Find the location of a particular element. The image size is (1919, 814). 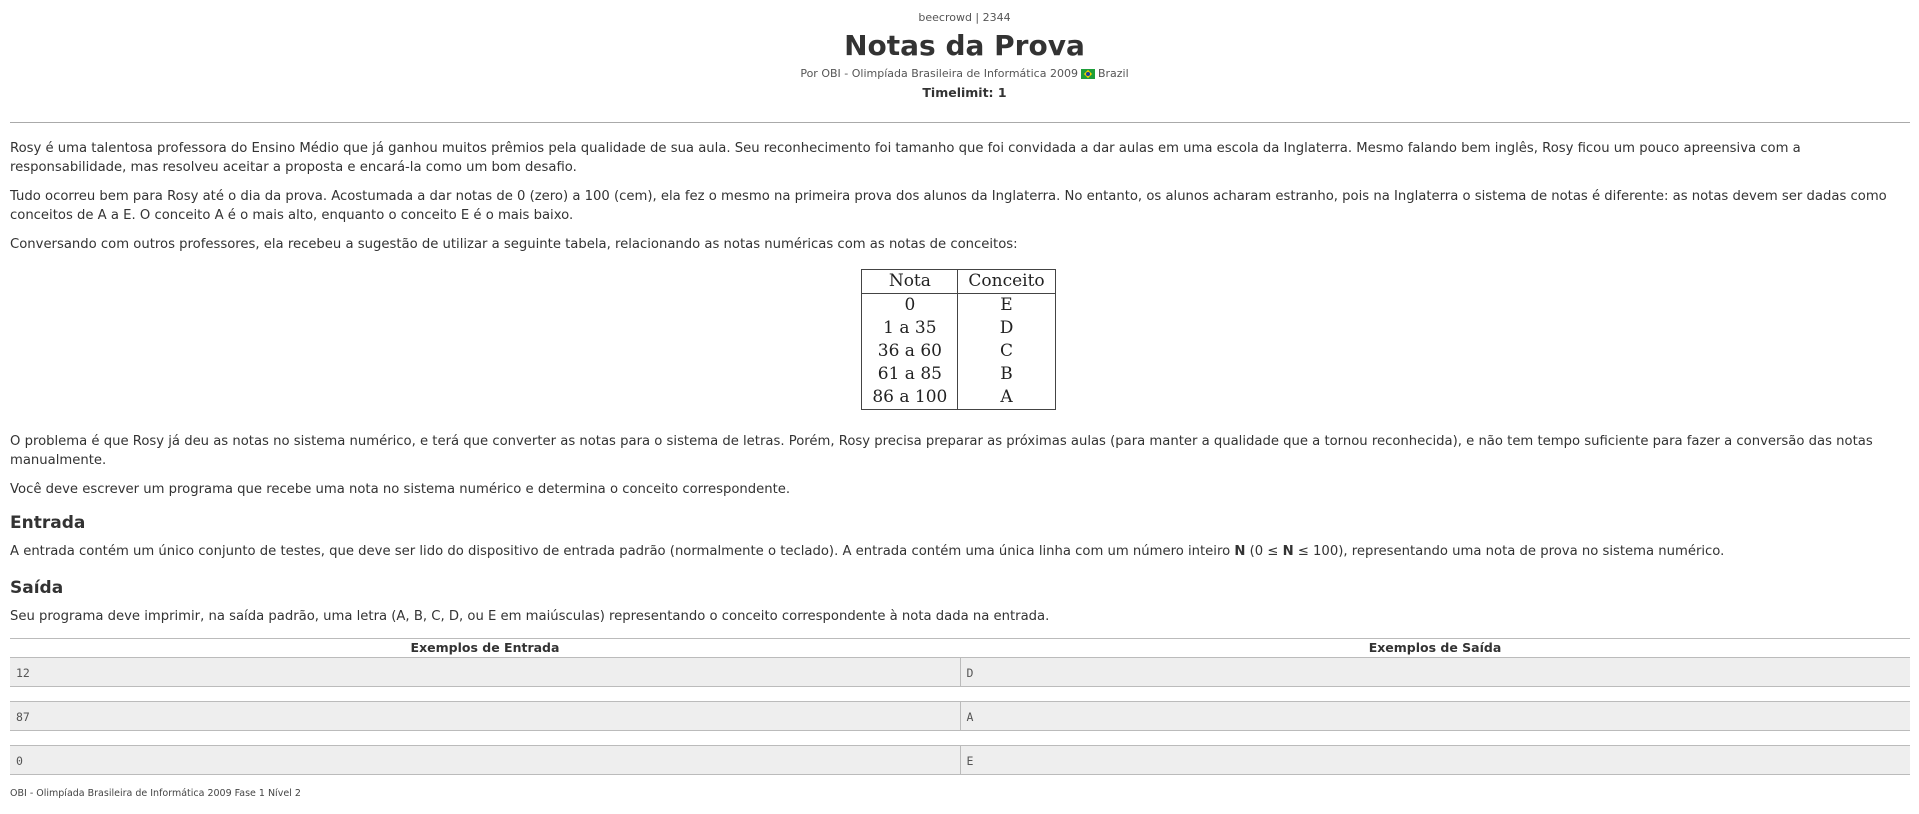

example-row: 12 D is located at coordinates (960, 672).